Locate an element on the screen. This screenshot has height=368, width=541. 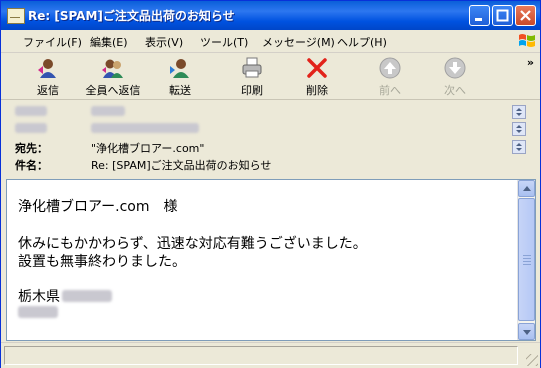
previous-button: 前へ is located at coordinates (390, 77).